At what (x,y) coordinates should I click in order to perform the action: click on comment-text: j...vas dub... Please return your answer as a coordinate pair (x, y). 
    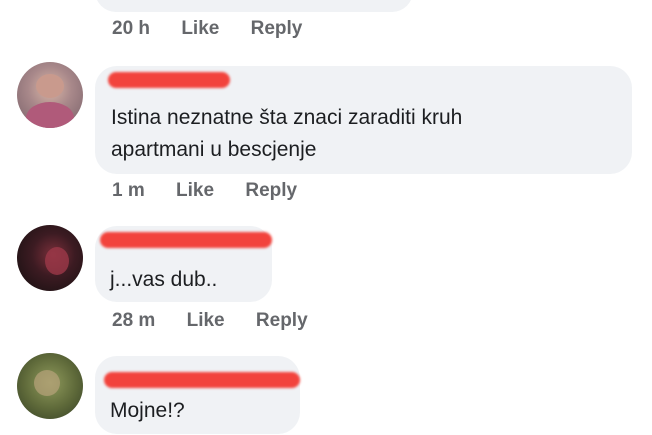
    Looking at the image, I should click on (164, 279).